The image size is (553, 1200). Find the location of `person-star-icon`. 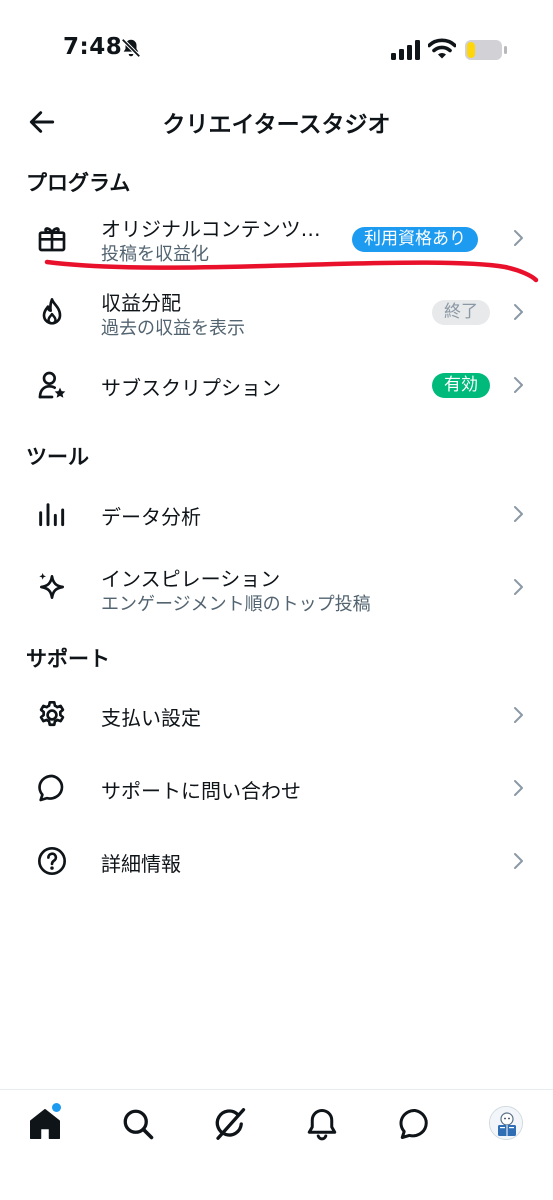

person-star-icon is located at coordinates (52, 385).